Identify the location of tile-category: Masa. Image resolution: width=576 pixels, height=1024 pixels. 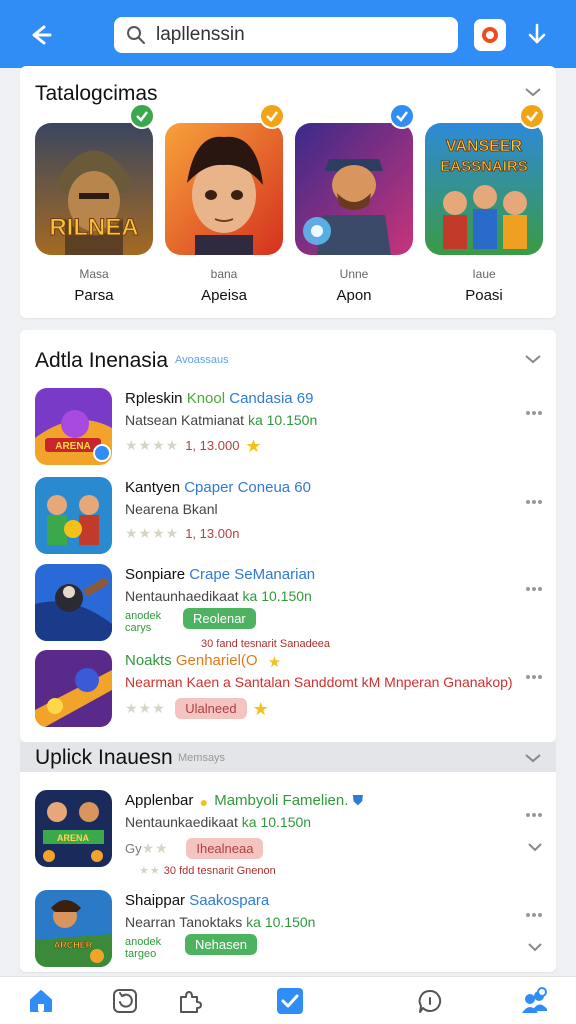
(94, 274).